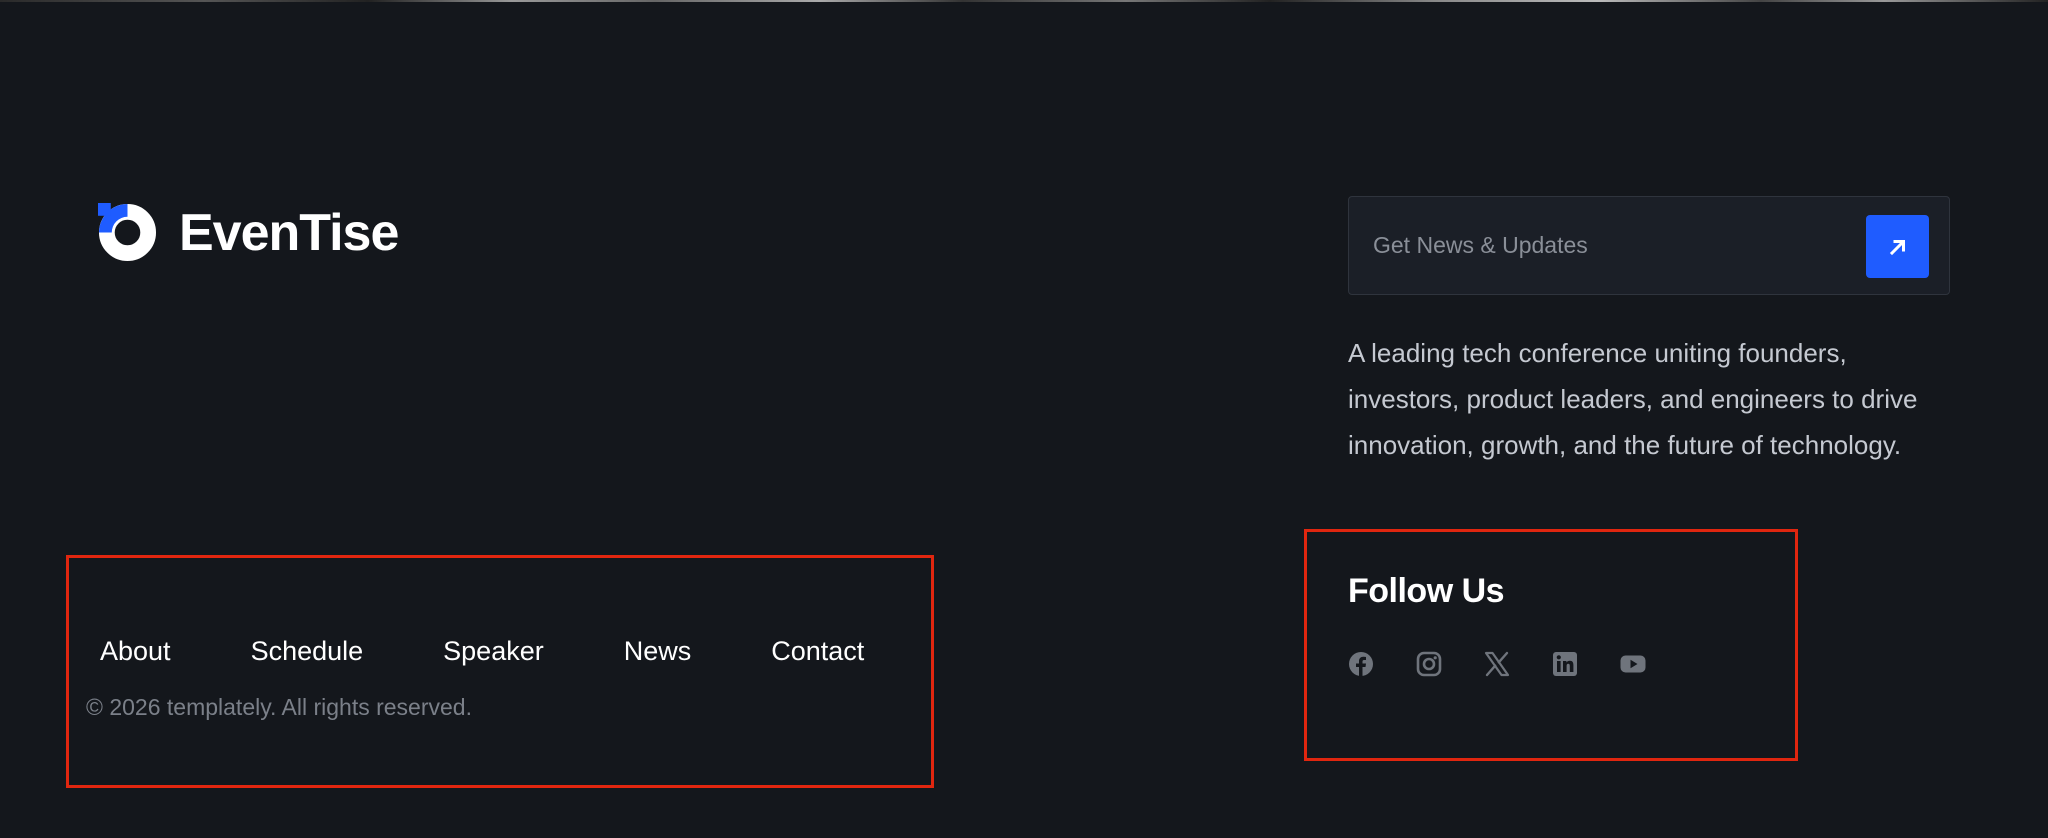  Describe the element at coordinates (1024, 1) in the screenshot. I see `section-divider-strip` at that location.